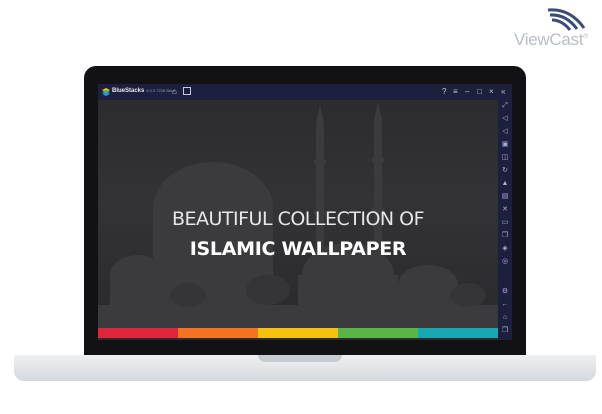 The height and width of the screenshot is (414, 602). Describe the element at coordinates (505, 119) in the screenshot. I see `volume-up-icon: ◁` at that location.